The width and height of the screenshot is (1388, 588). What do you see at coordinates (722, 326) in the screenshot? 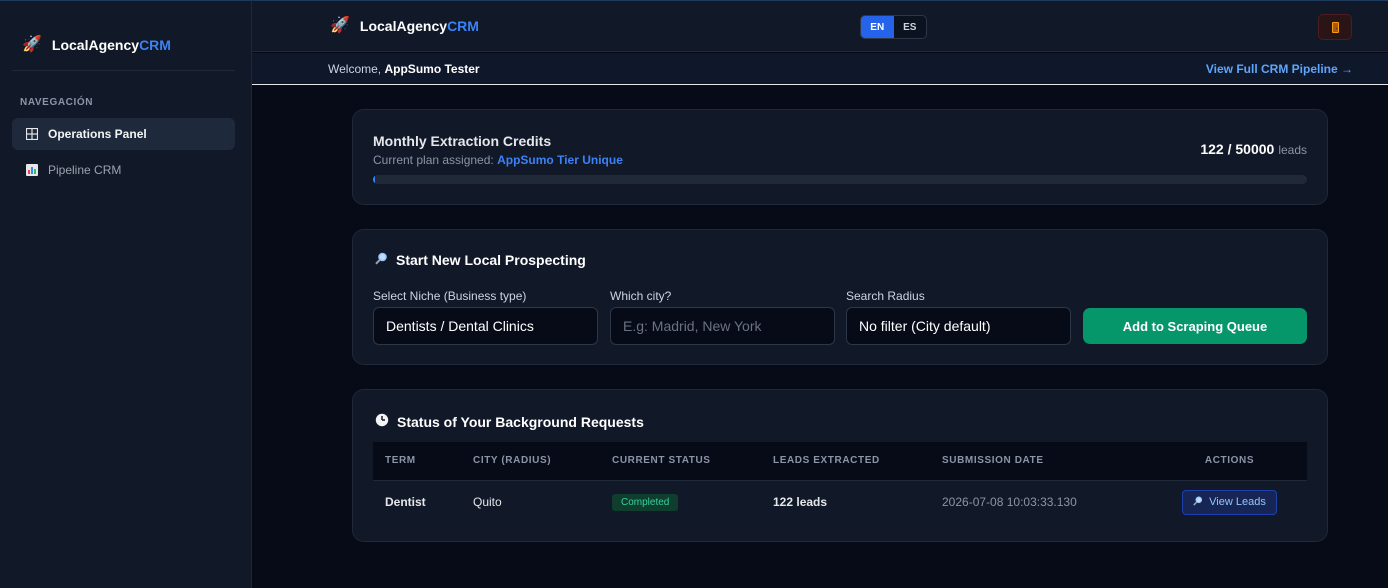
I see `city-input` at bounding box center [722, 326].